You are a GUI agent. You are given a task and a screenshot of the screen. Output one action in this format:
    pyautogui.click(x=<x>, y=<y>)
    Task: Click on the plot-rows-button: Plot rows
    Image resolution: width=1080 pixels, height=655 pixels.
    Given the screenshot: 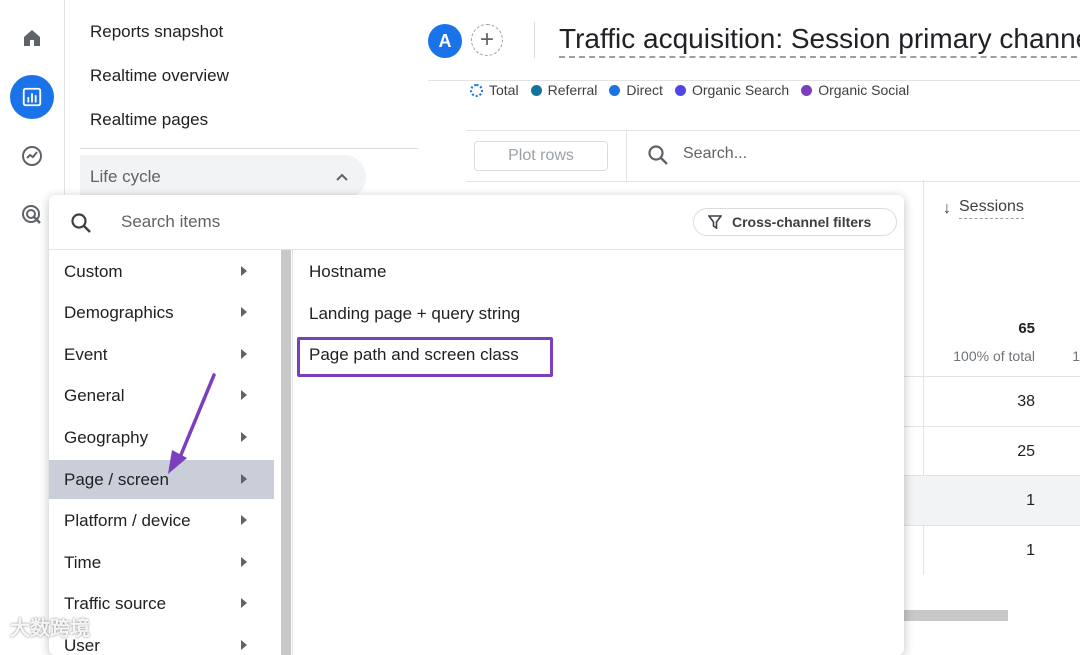 What is the action you would take?
    pyautogui.click(x=541, y=156)
    